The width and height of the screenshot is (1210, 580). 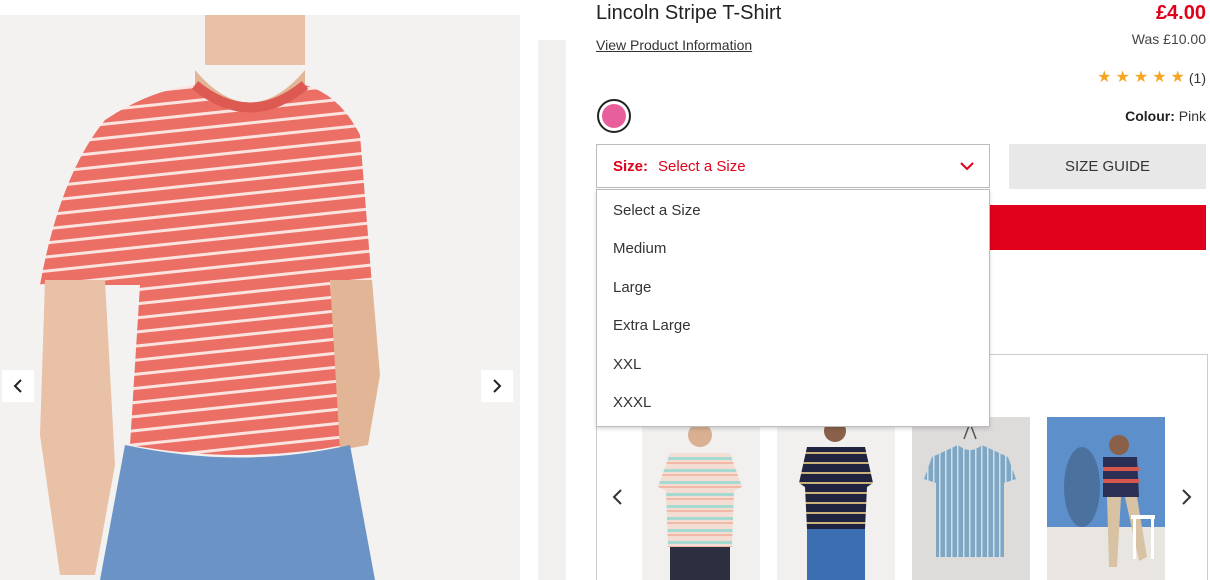 What do you see at coordinates (793, 211) in the screenshot?
I see `size-option: Select a Size` at bounding box center [793, 211].